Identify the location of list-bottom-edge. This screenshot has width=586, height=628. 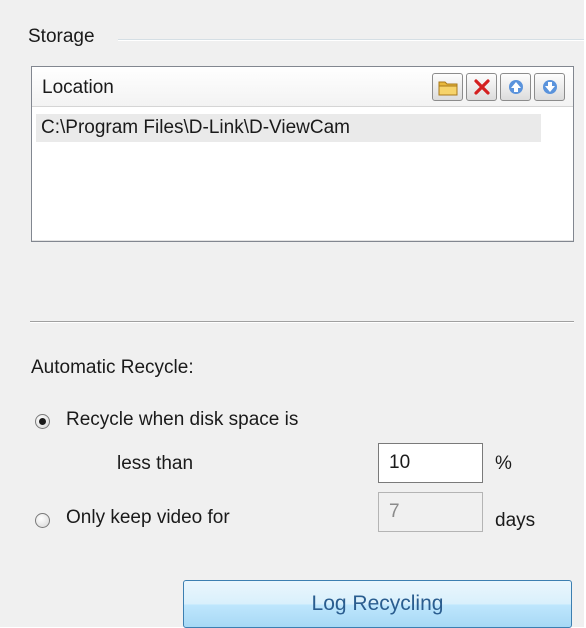
(302, 240).